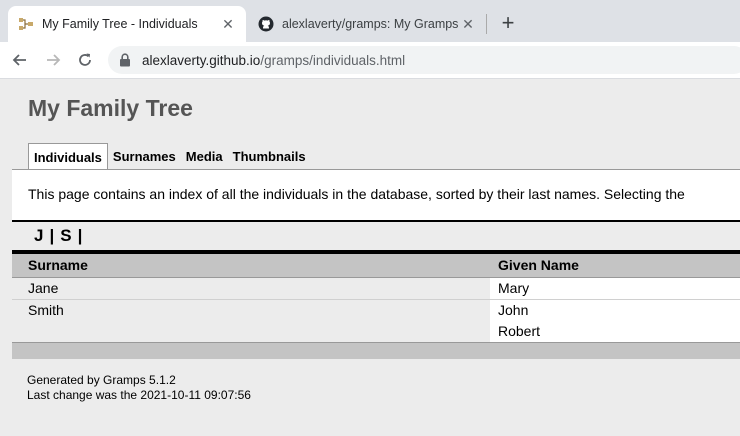 This screenshot has width=740, height=436. What do you see at coordinates (201, 60) in the screenshot?
I see `url-host: alexlaverty.github.io` at bounding box center [201, 60].